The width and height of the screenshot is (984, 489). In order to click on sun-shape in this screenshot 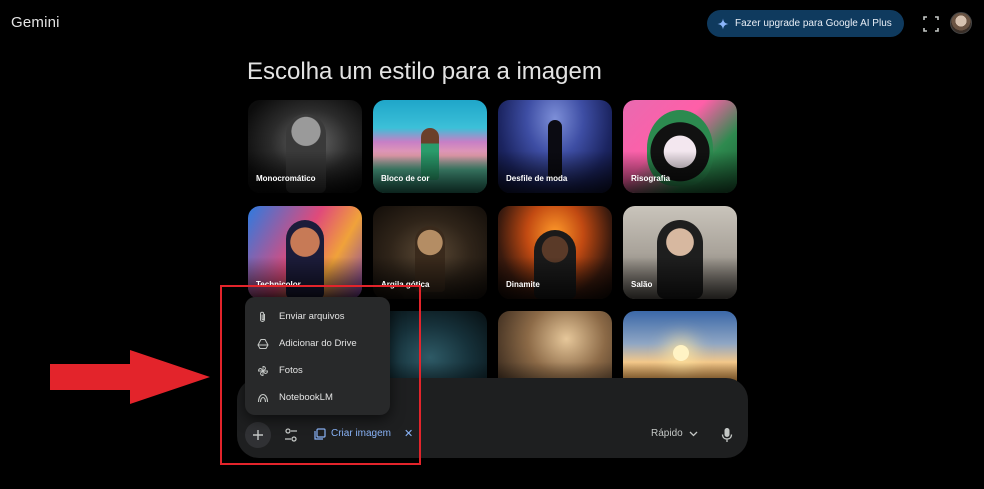, I will do `click(681, 353)`.